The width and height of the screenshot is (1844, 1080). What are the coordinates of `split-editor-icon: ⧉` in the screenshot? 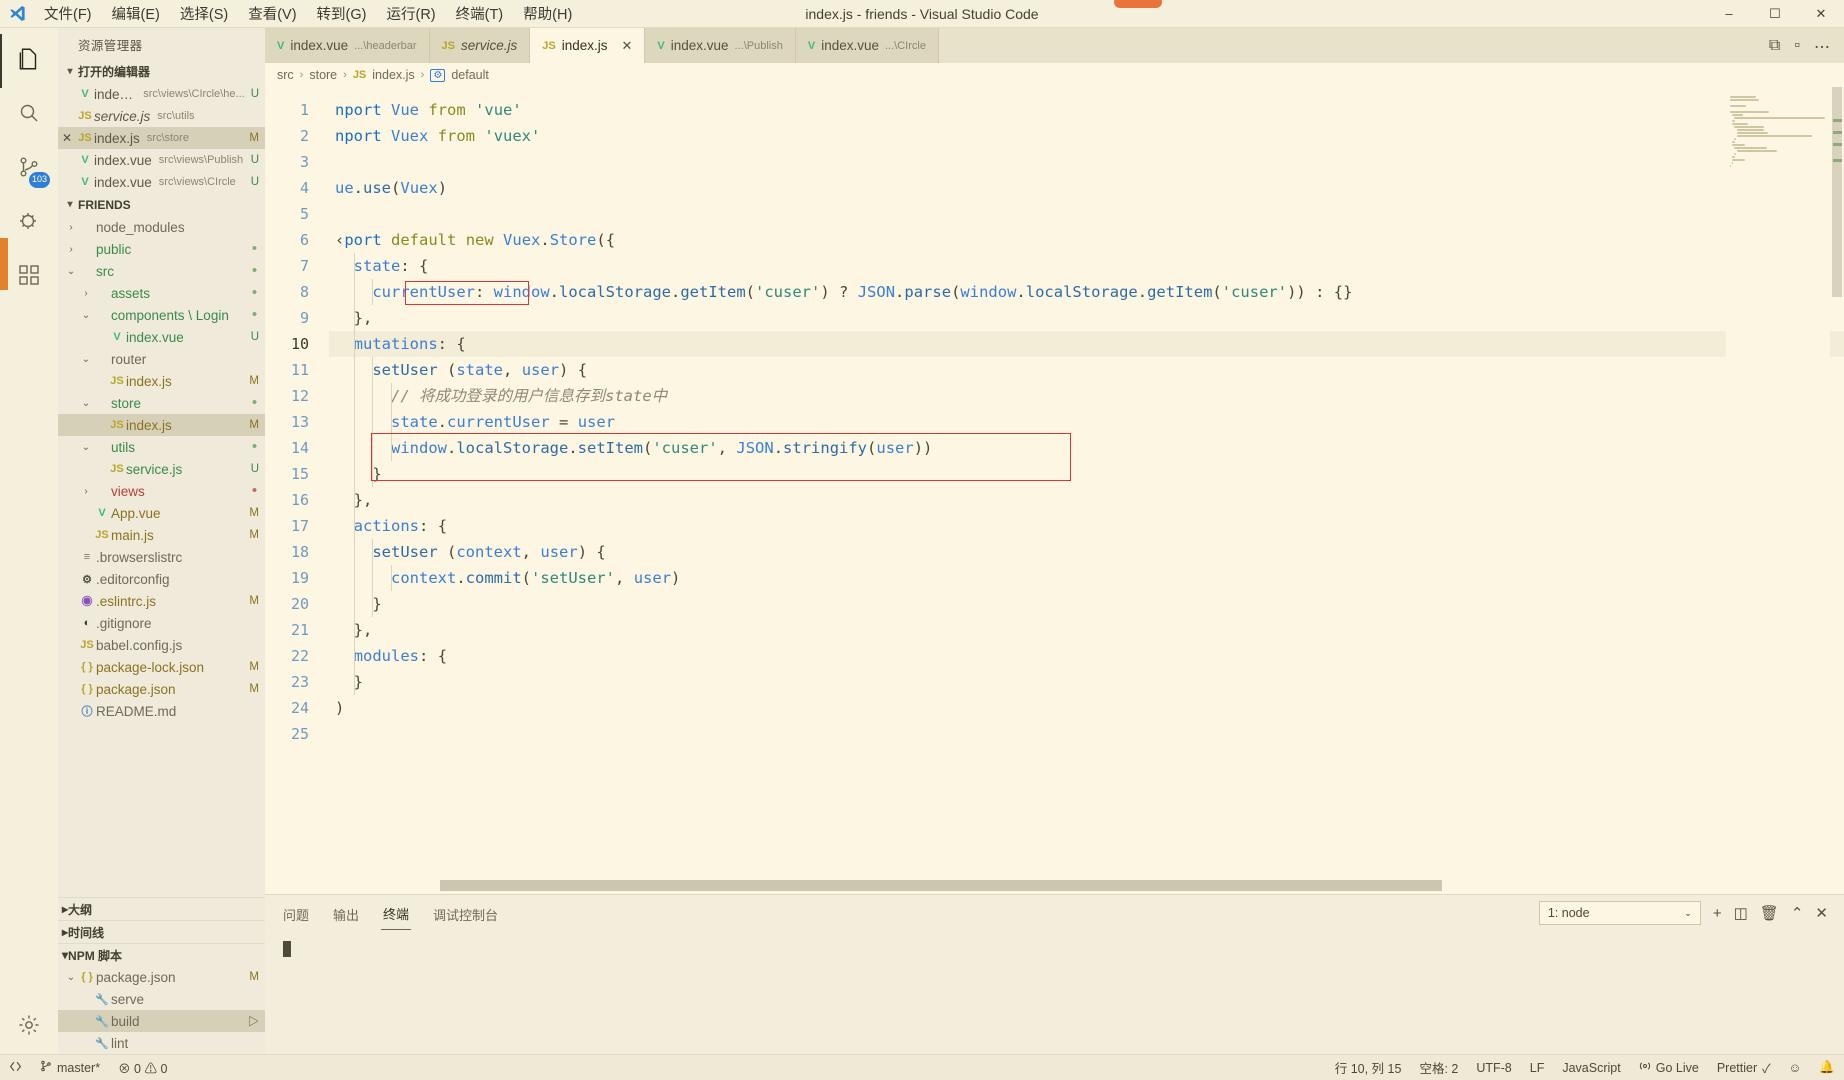 It's located at (1774, 46).